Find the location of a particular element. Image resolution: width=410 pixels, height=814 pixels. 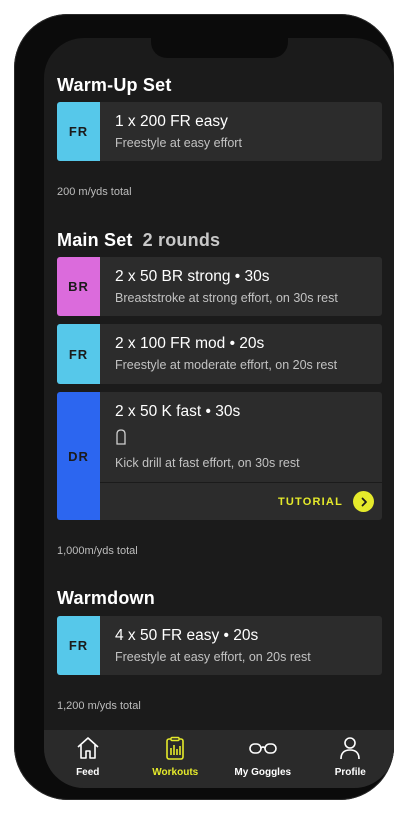

tab-workouts: Workouts is located at coordinates (176, 759).